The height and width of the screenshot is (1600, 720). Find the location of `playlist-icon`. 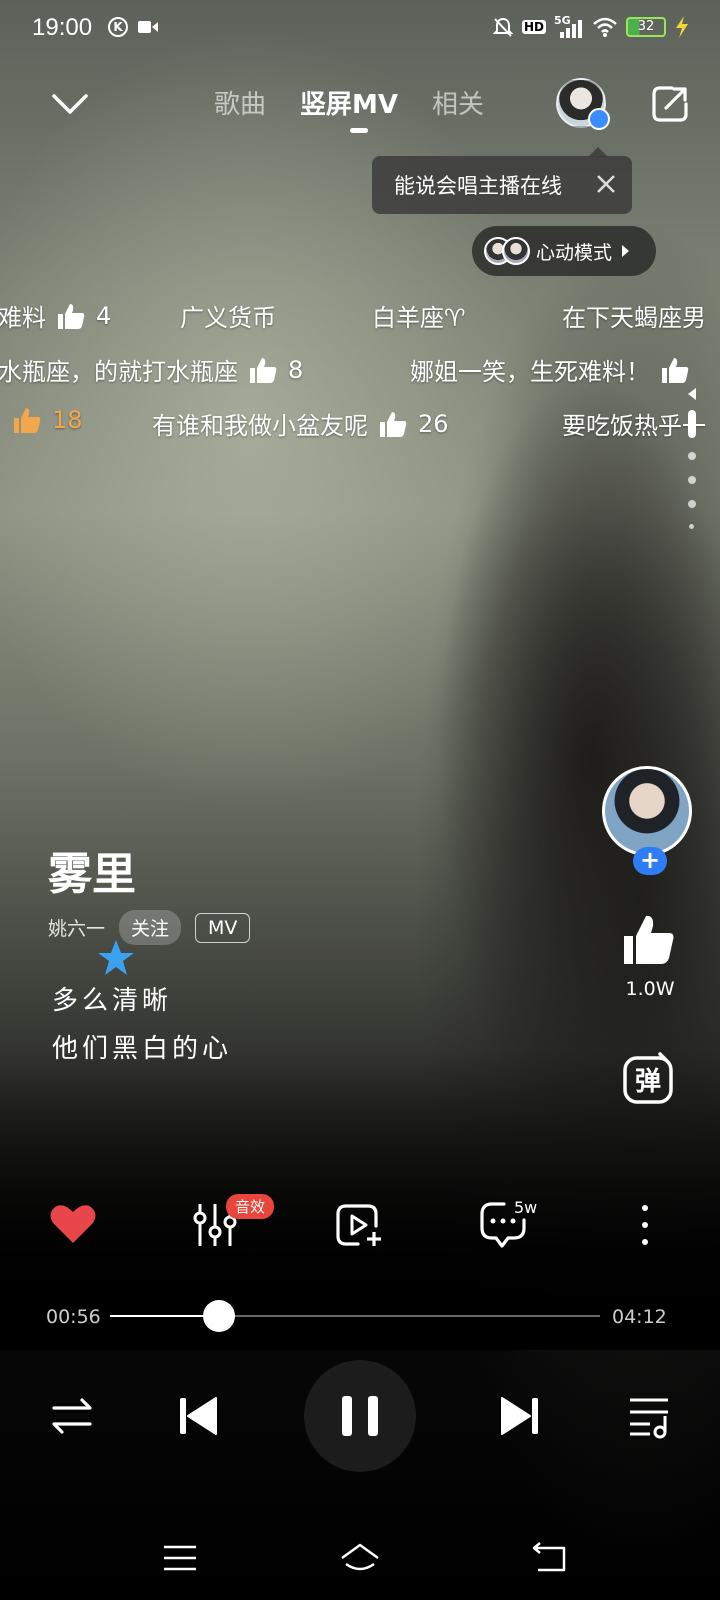

playlist-icon is located at coordinates (650, 1416).